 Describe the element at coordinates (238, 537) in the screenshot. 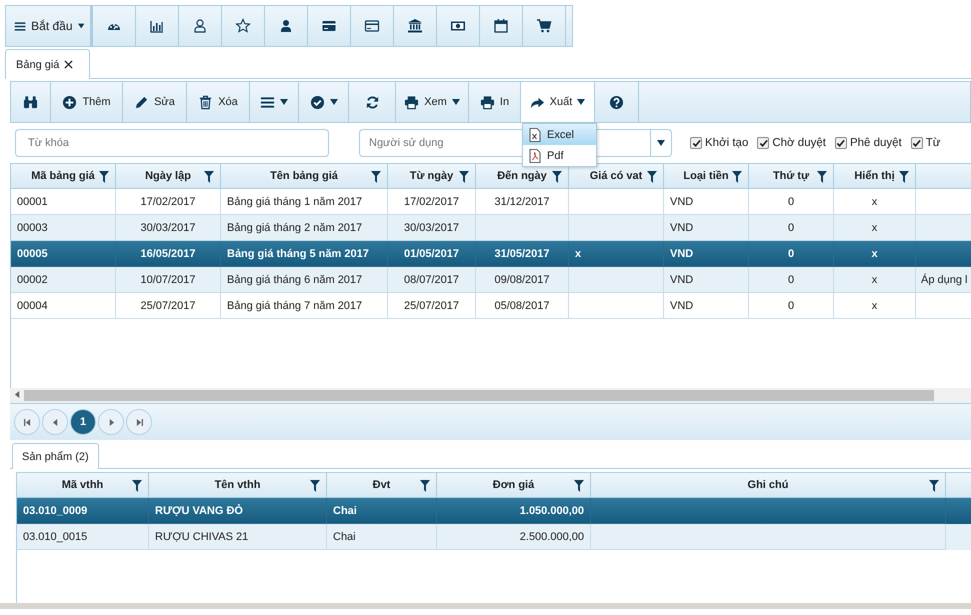

I see `table-cell: RƯỢU CHIVAS 21` at that location.